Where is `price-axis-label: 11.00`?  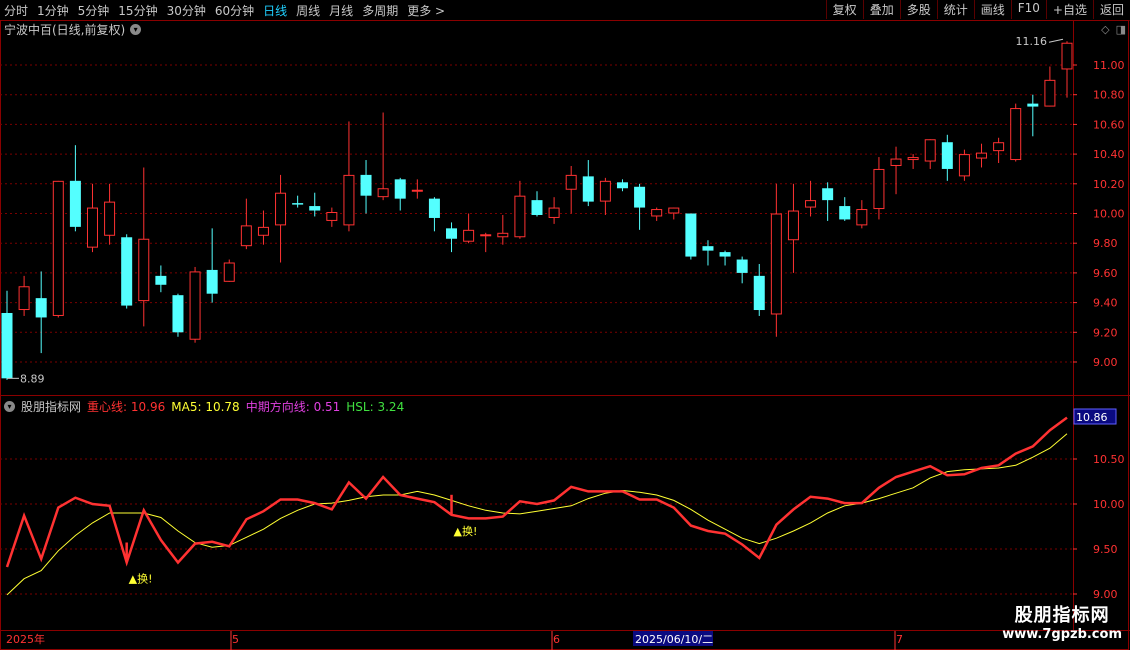 price-axis-label: 11.00 is located at coordinates (1109, 65).